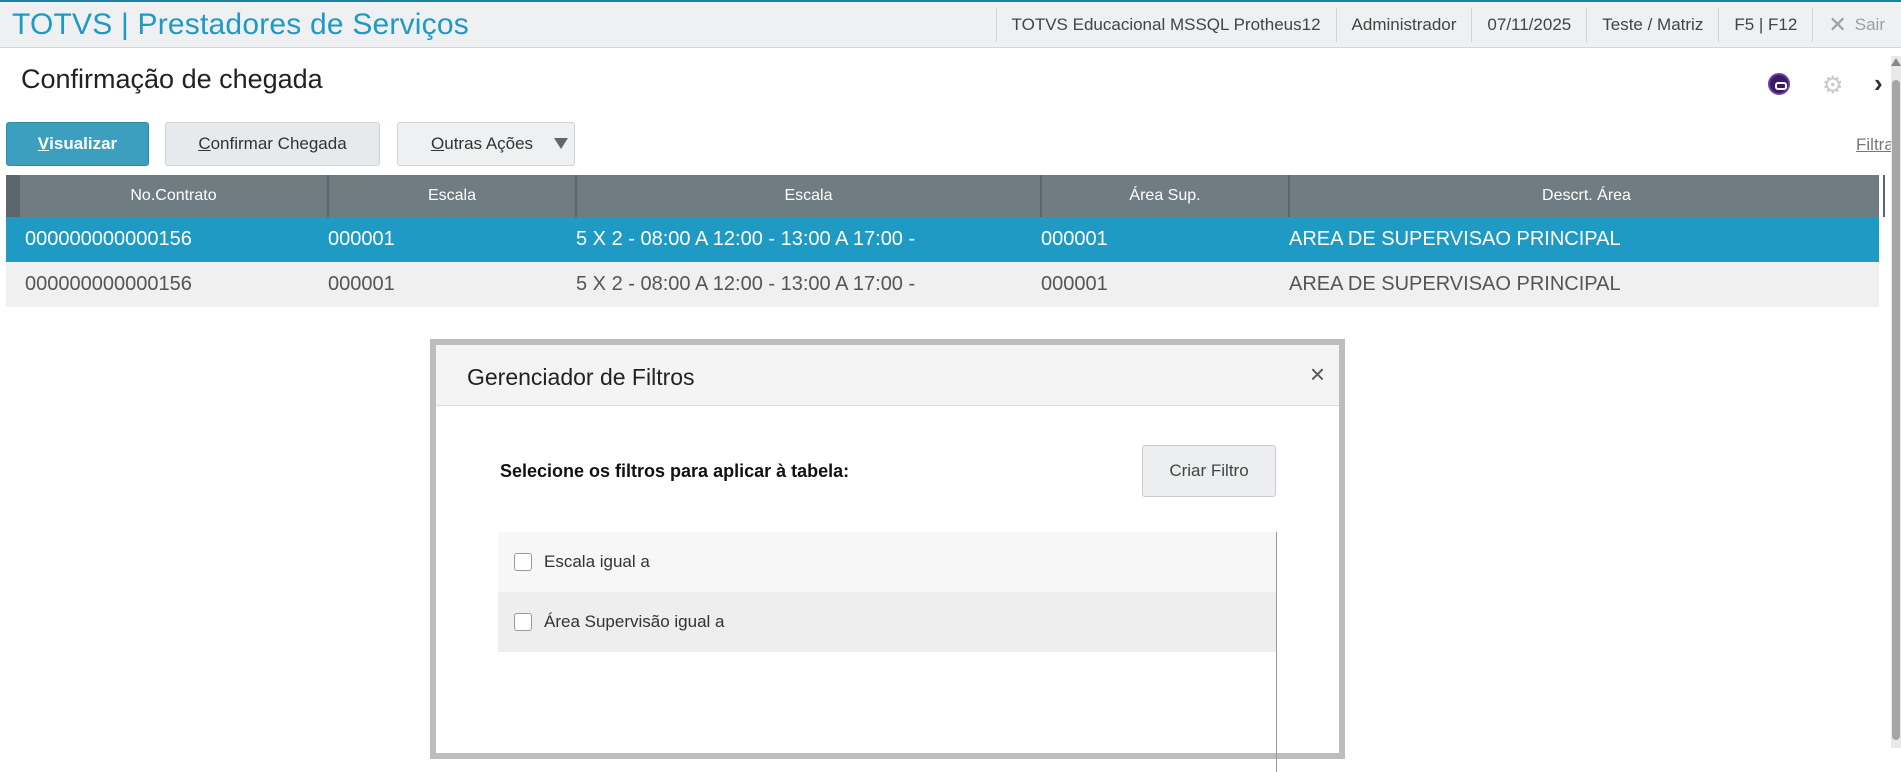 Image resolution: width=1901 pixels, height=772 pixels. I want to click on confirmar-chegada-button: Confirmar Chegada, so click(272, 144).